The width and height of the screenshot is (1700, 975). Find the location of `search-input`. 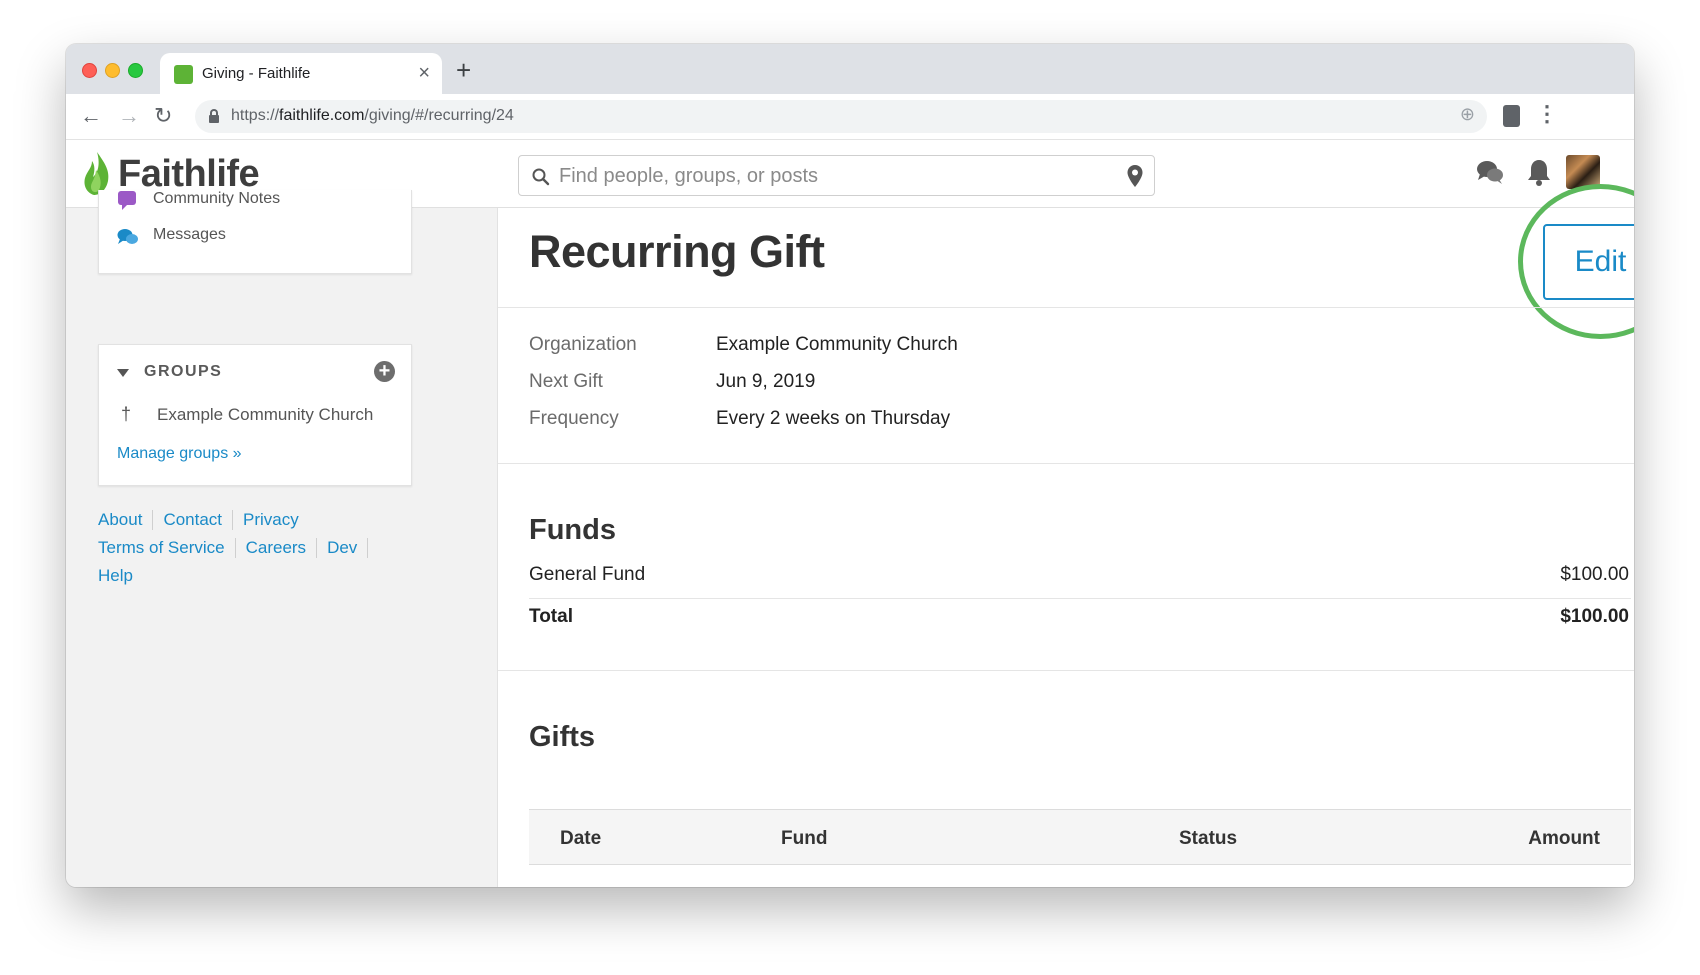

search-input is located at coordinates (829, 176).